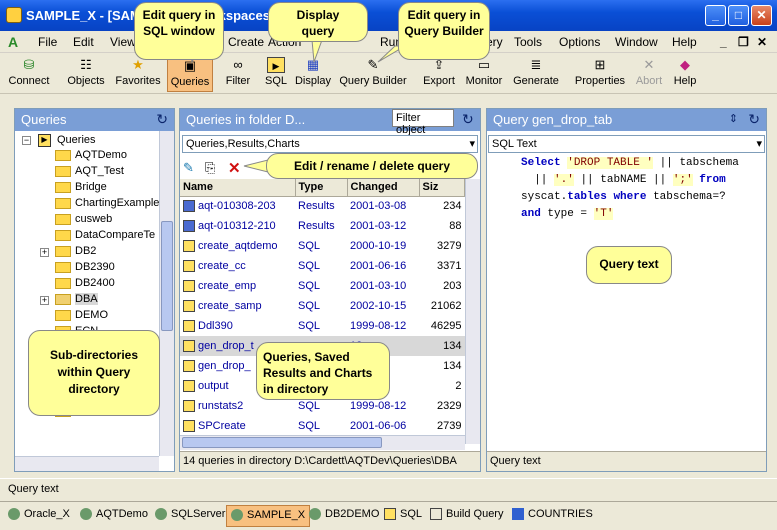  I want to click on cell-text: SQL, so click(309, 266).